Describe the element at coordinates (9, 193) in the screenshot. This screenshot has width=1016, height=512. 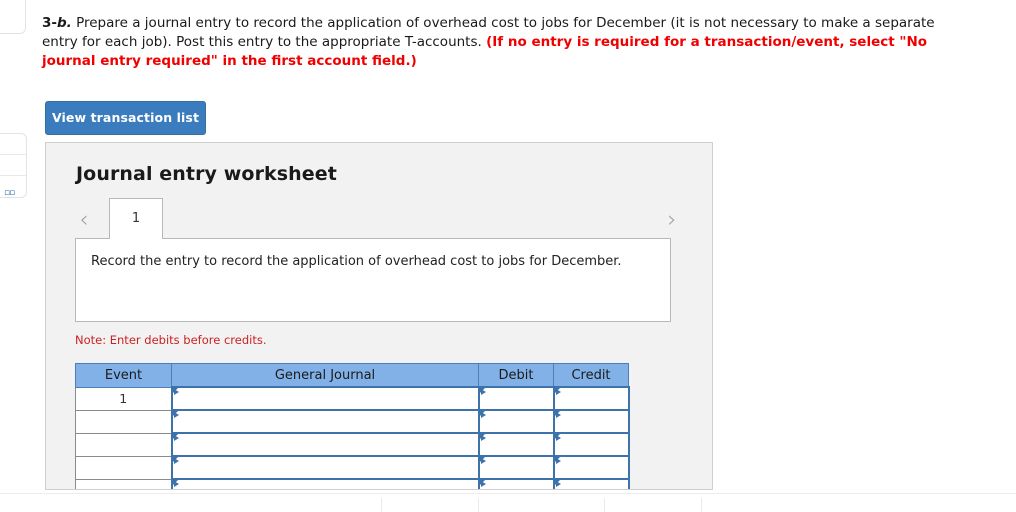
I see `clipped-link-icon: ▫▫` at that location.